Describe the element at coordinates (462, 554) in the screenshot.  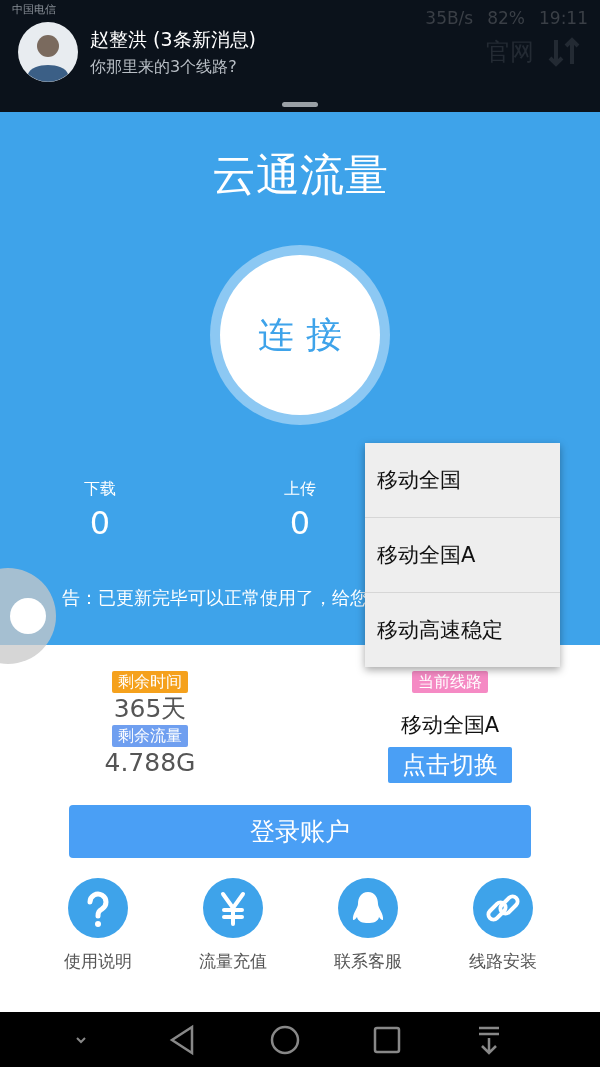
I see `menu-item: 移动全国A` at that location.